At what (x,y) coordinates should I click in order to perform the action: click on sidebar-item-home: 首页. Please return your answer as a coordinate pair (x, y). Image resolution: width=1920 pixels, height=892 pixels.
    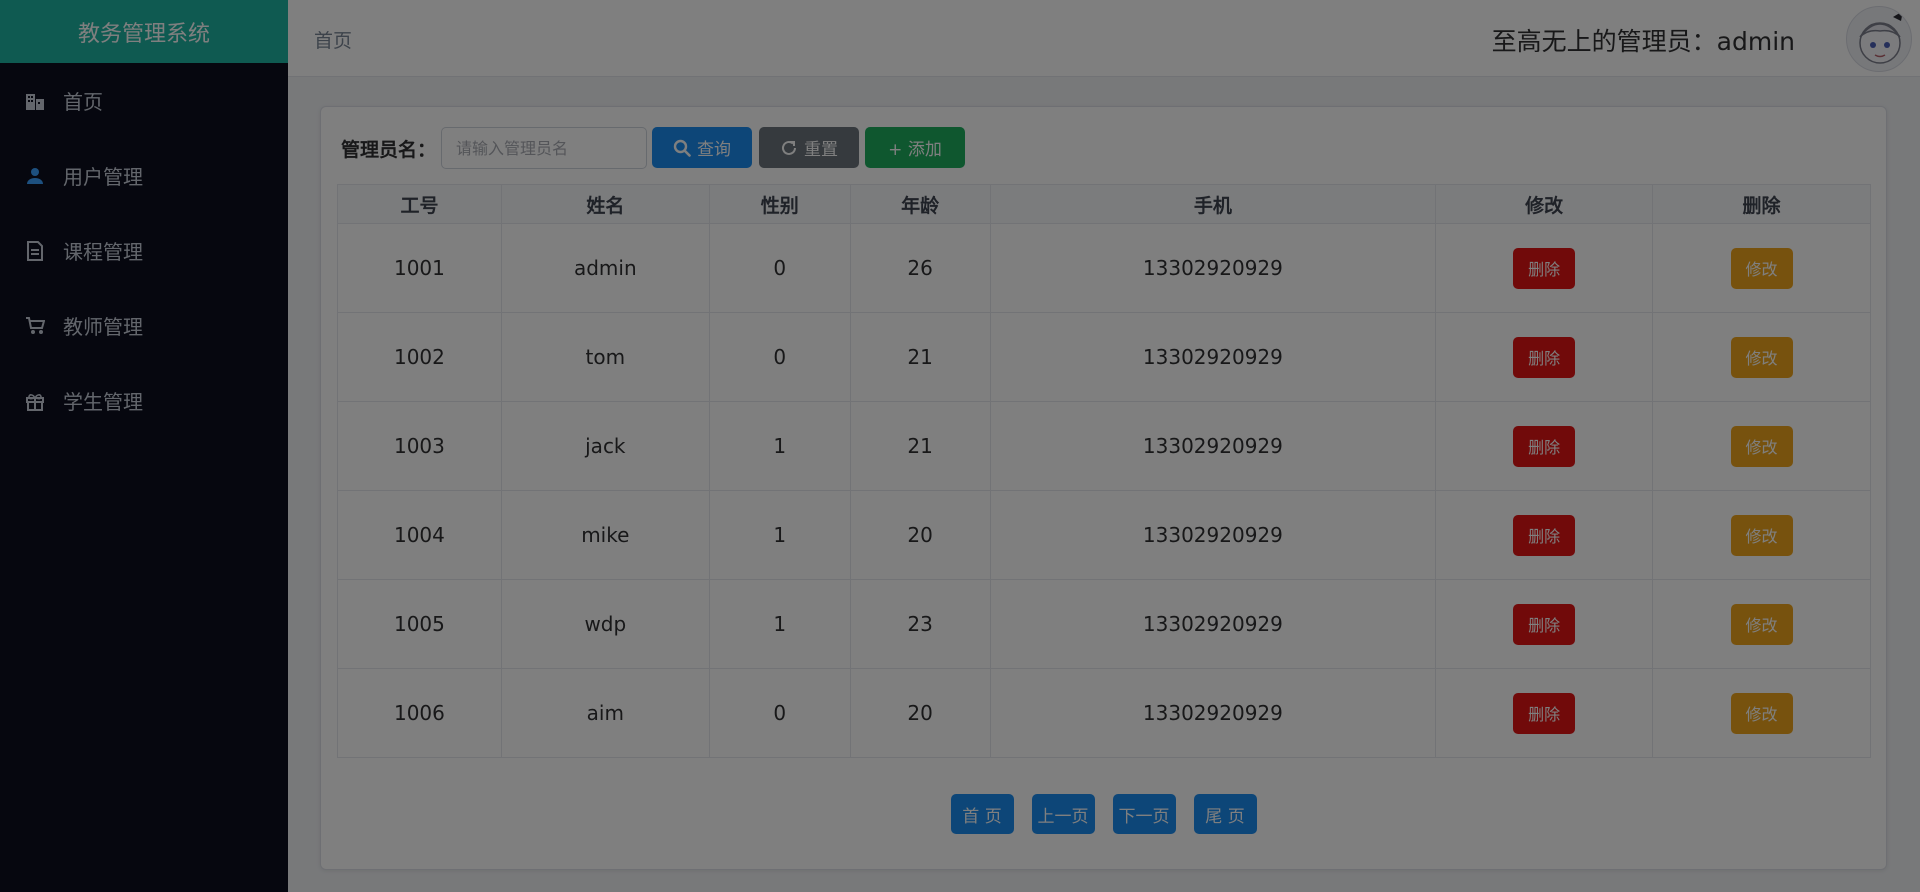
    Looking at the image, I should click on (144, 100).